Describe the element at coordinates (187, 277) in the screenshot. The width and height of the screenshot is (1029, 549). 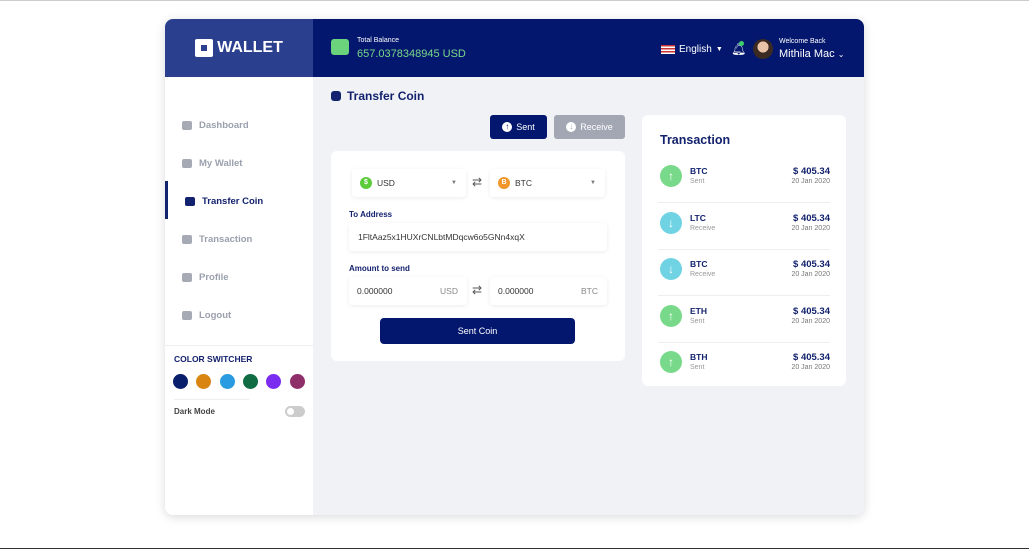
I see `user-icon` at that location.